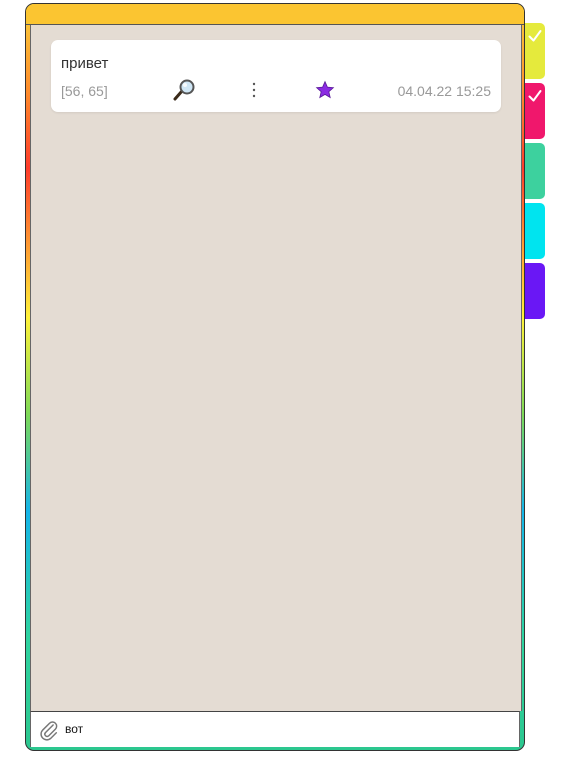 Image resolution: width=564 pixels, height=772 pixels. I want to click on note-coordinates: [56, 65], so click(84, 91).